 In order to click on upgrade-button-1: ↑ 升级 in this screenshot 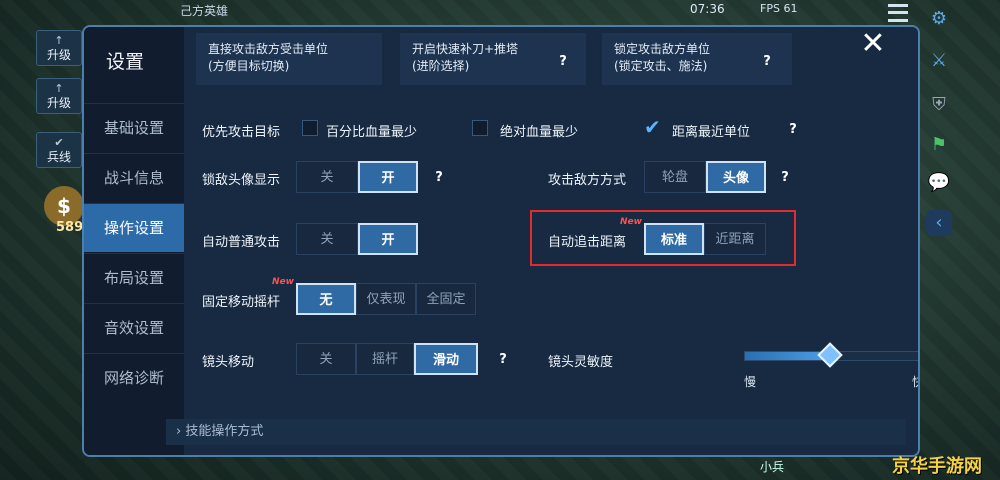, I will do `click(59, 48)`.